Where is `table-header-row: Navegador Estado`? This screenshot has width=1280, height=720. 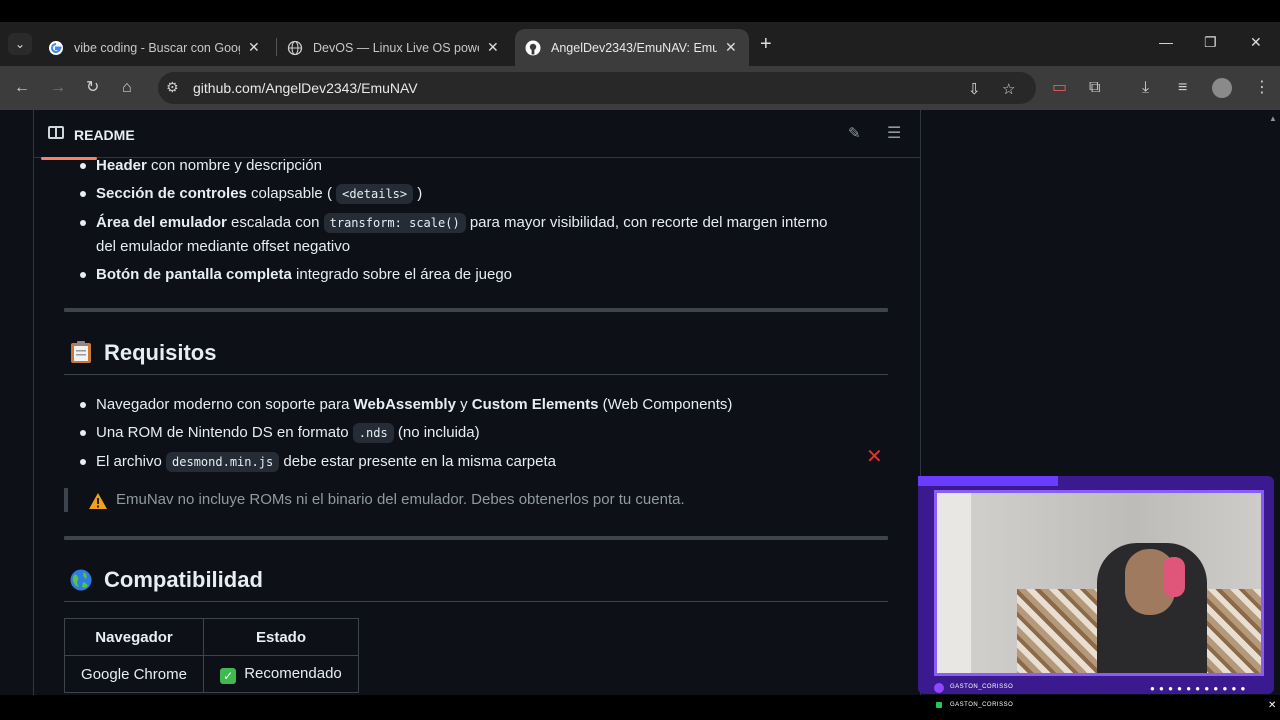
table-header-row: Navegador Estado is located at coordinates (211, 637).